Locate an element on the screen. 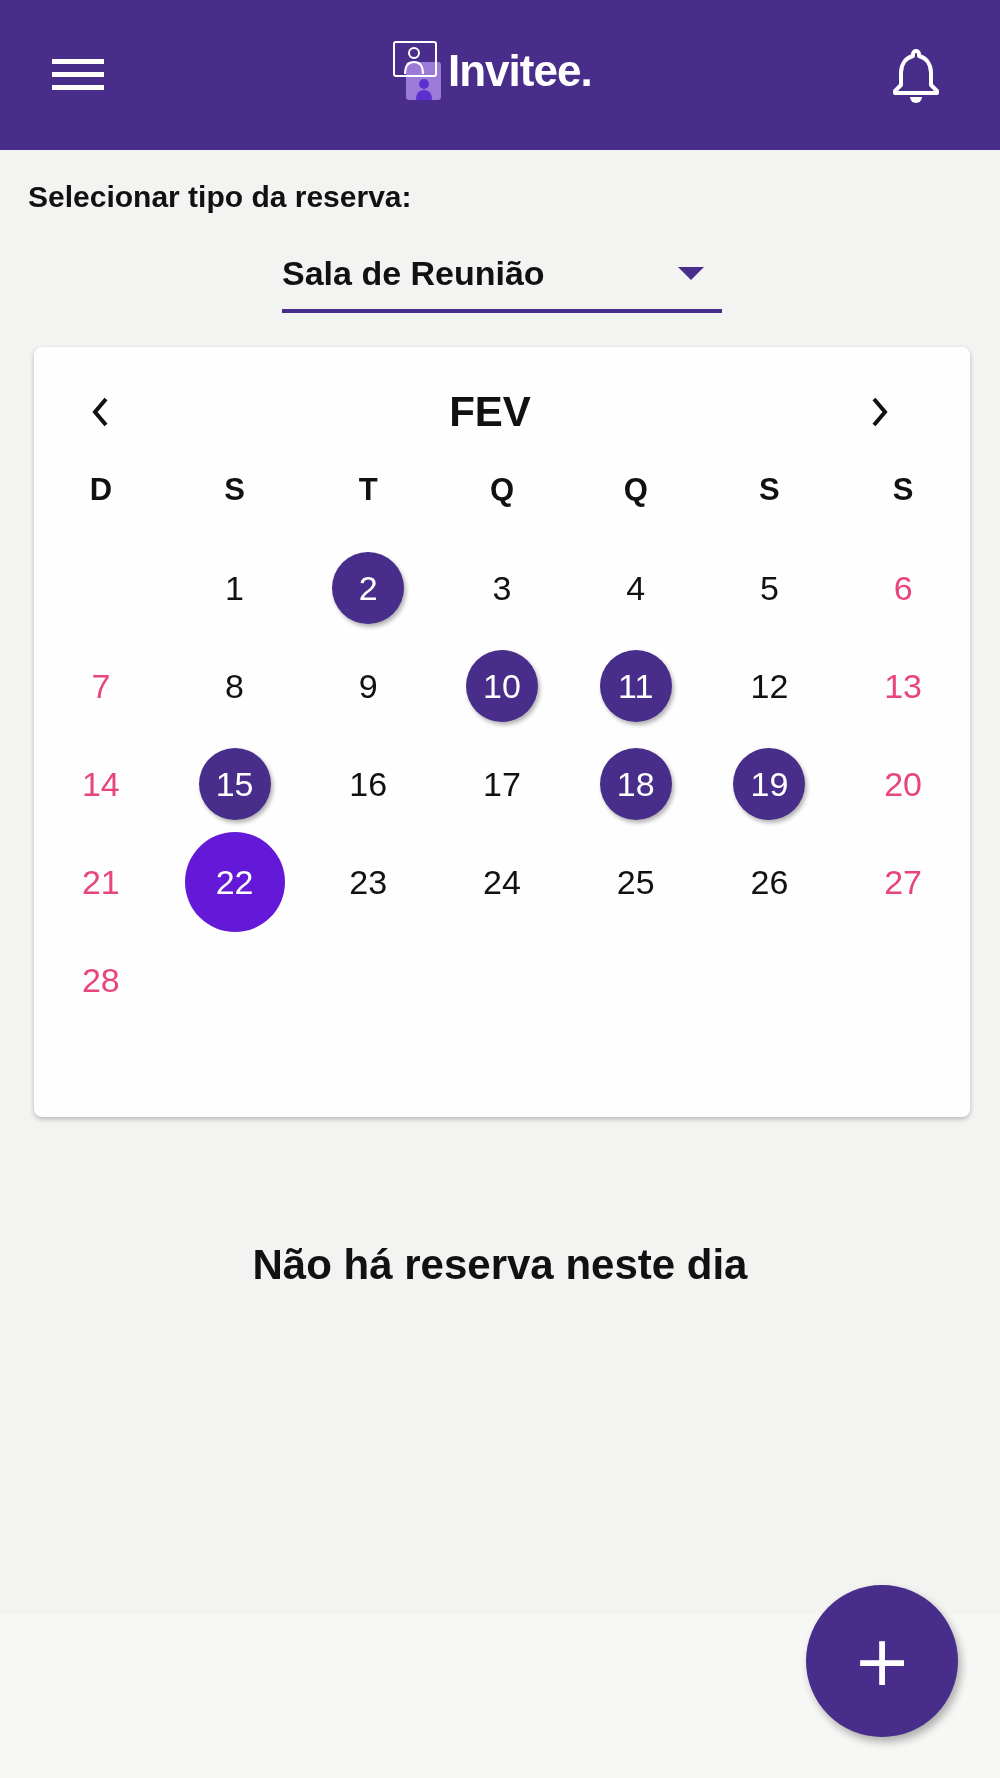  calendar-day: 6 is located at coordinates (903, 588).